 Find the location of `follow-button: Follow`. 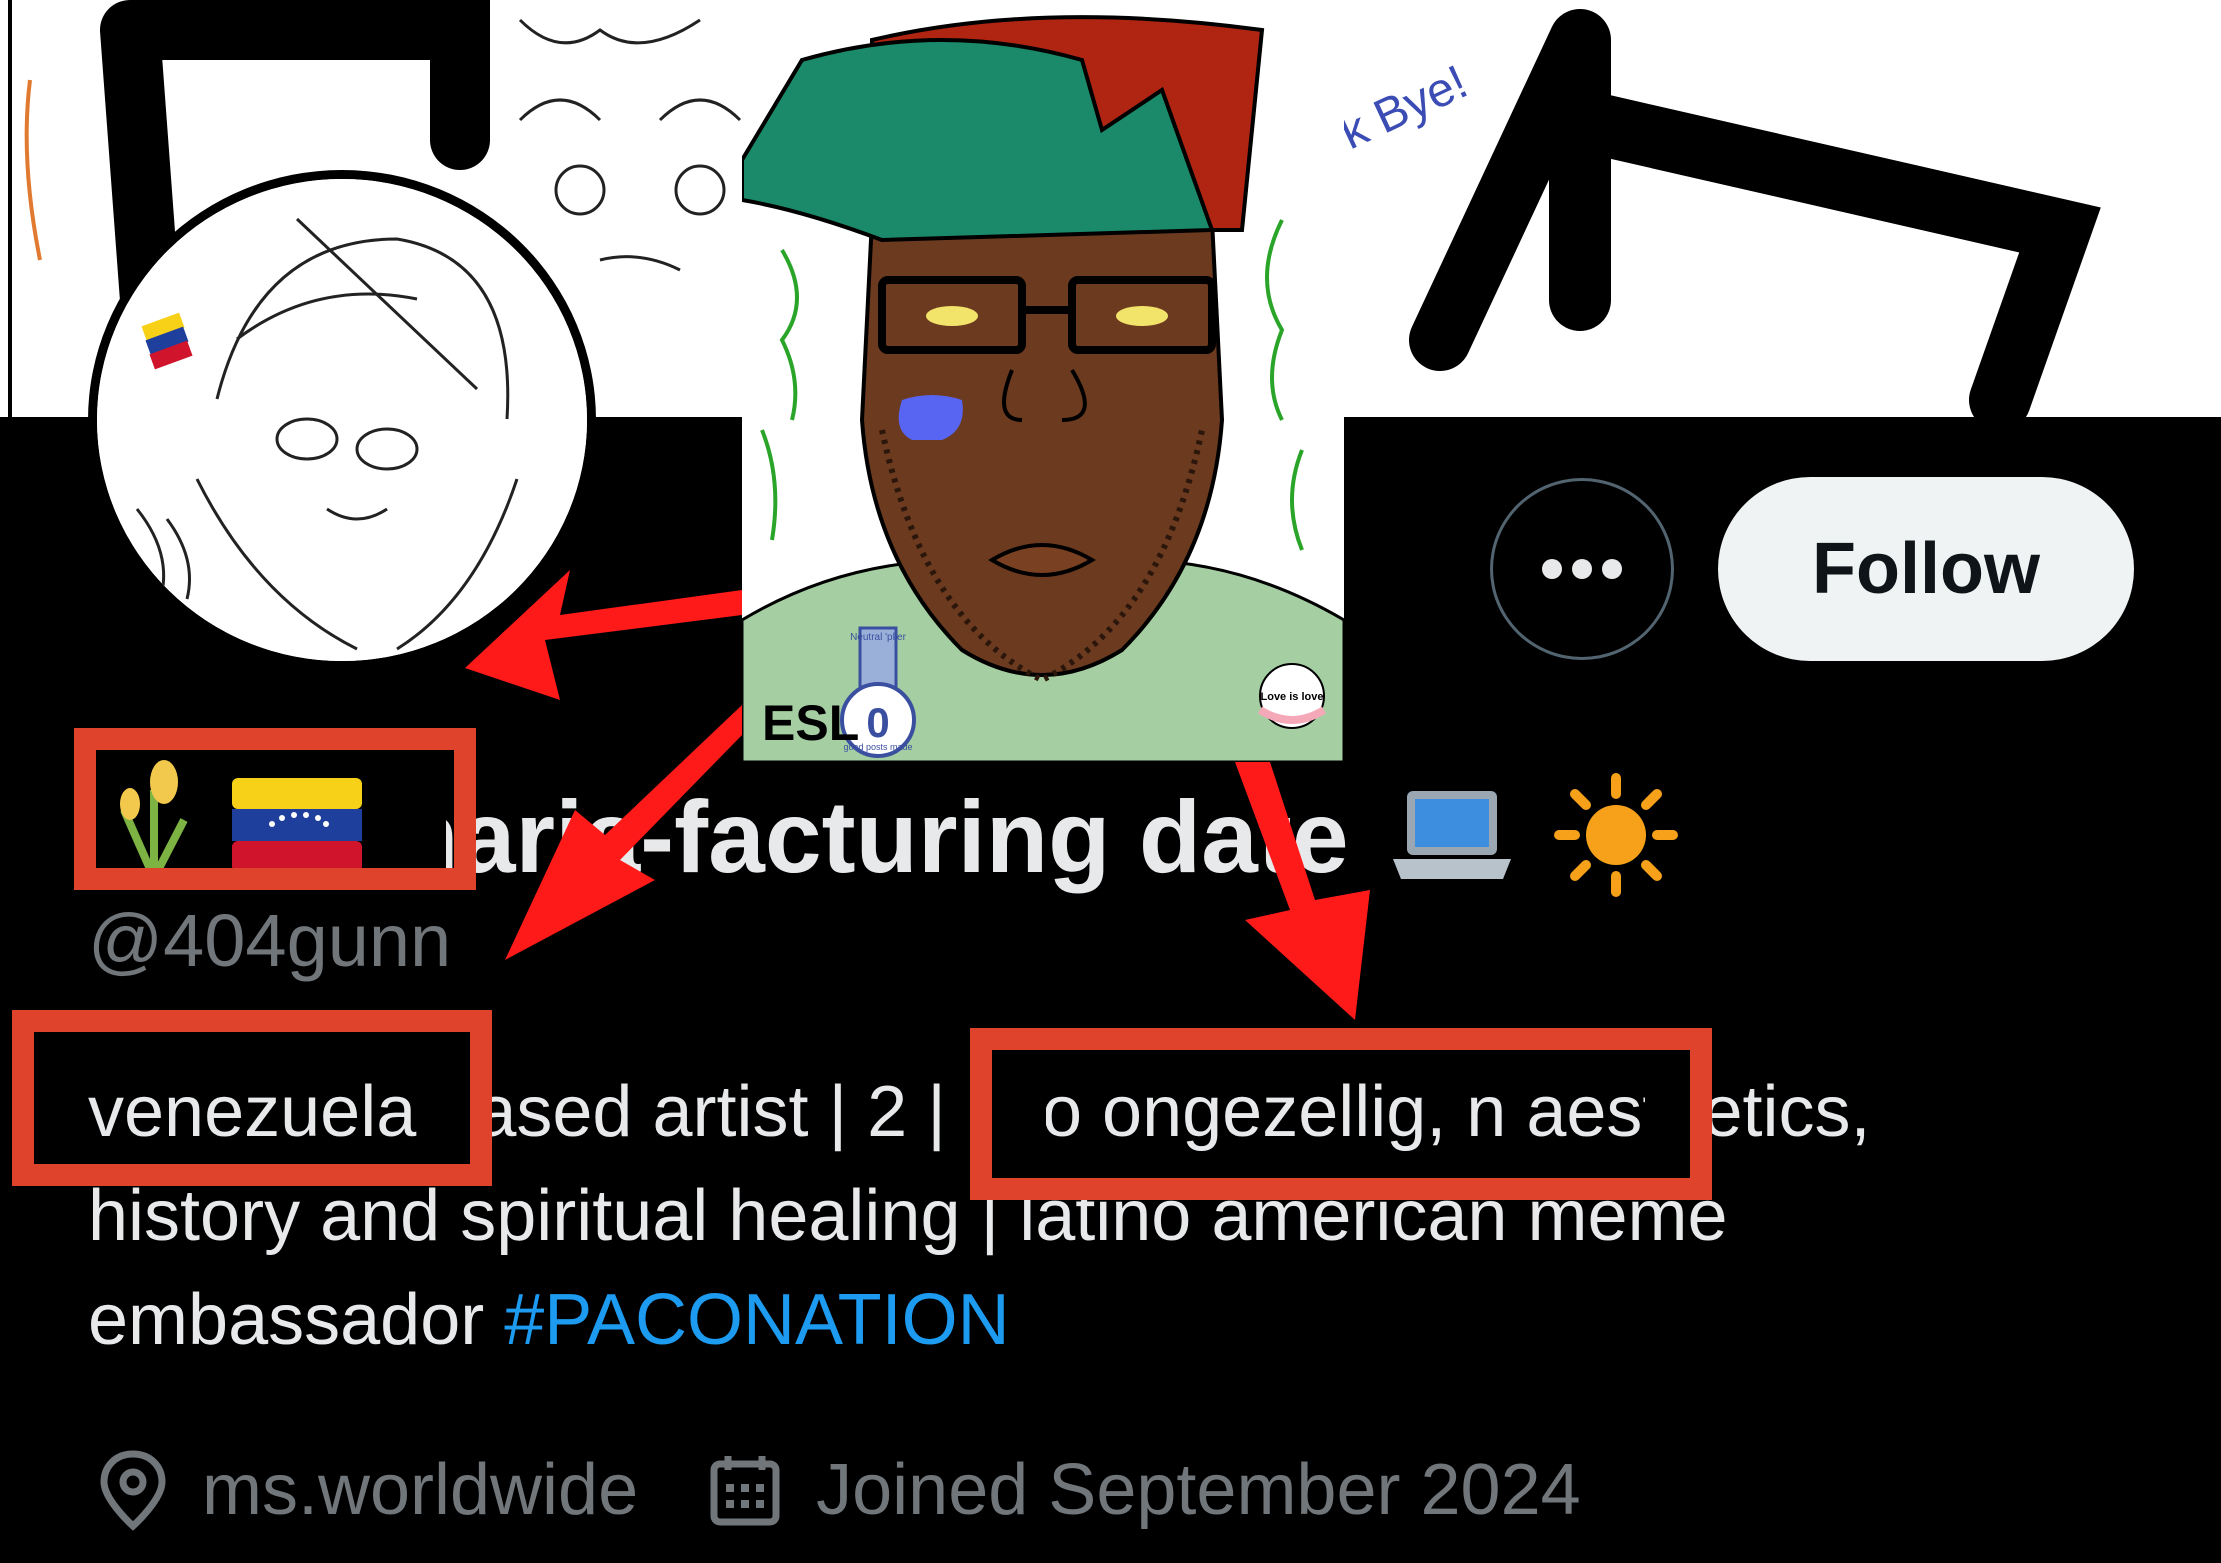

follow-button: Follow is located at coordinates (1926, 569).